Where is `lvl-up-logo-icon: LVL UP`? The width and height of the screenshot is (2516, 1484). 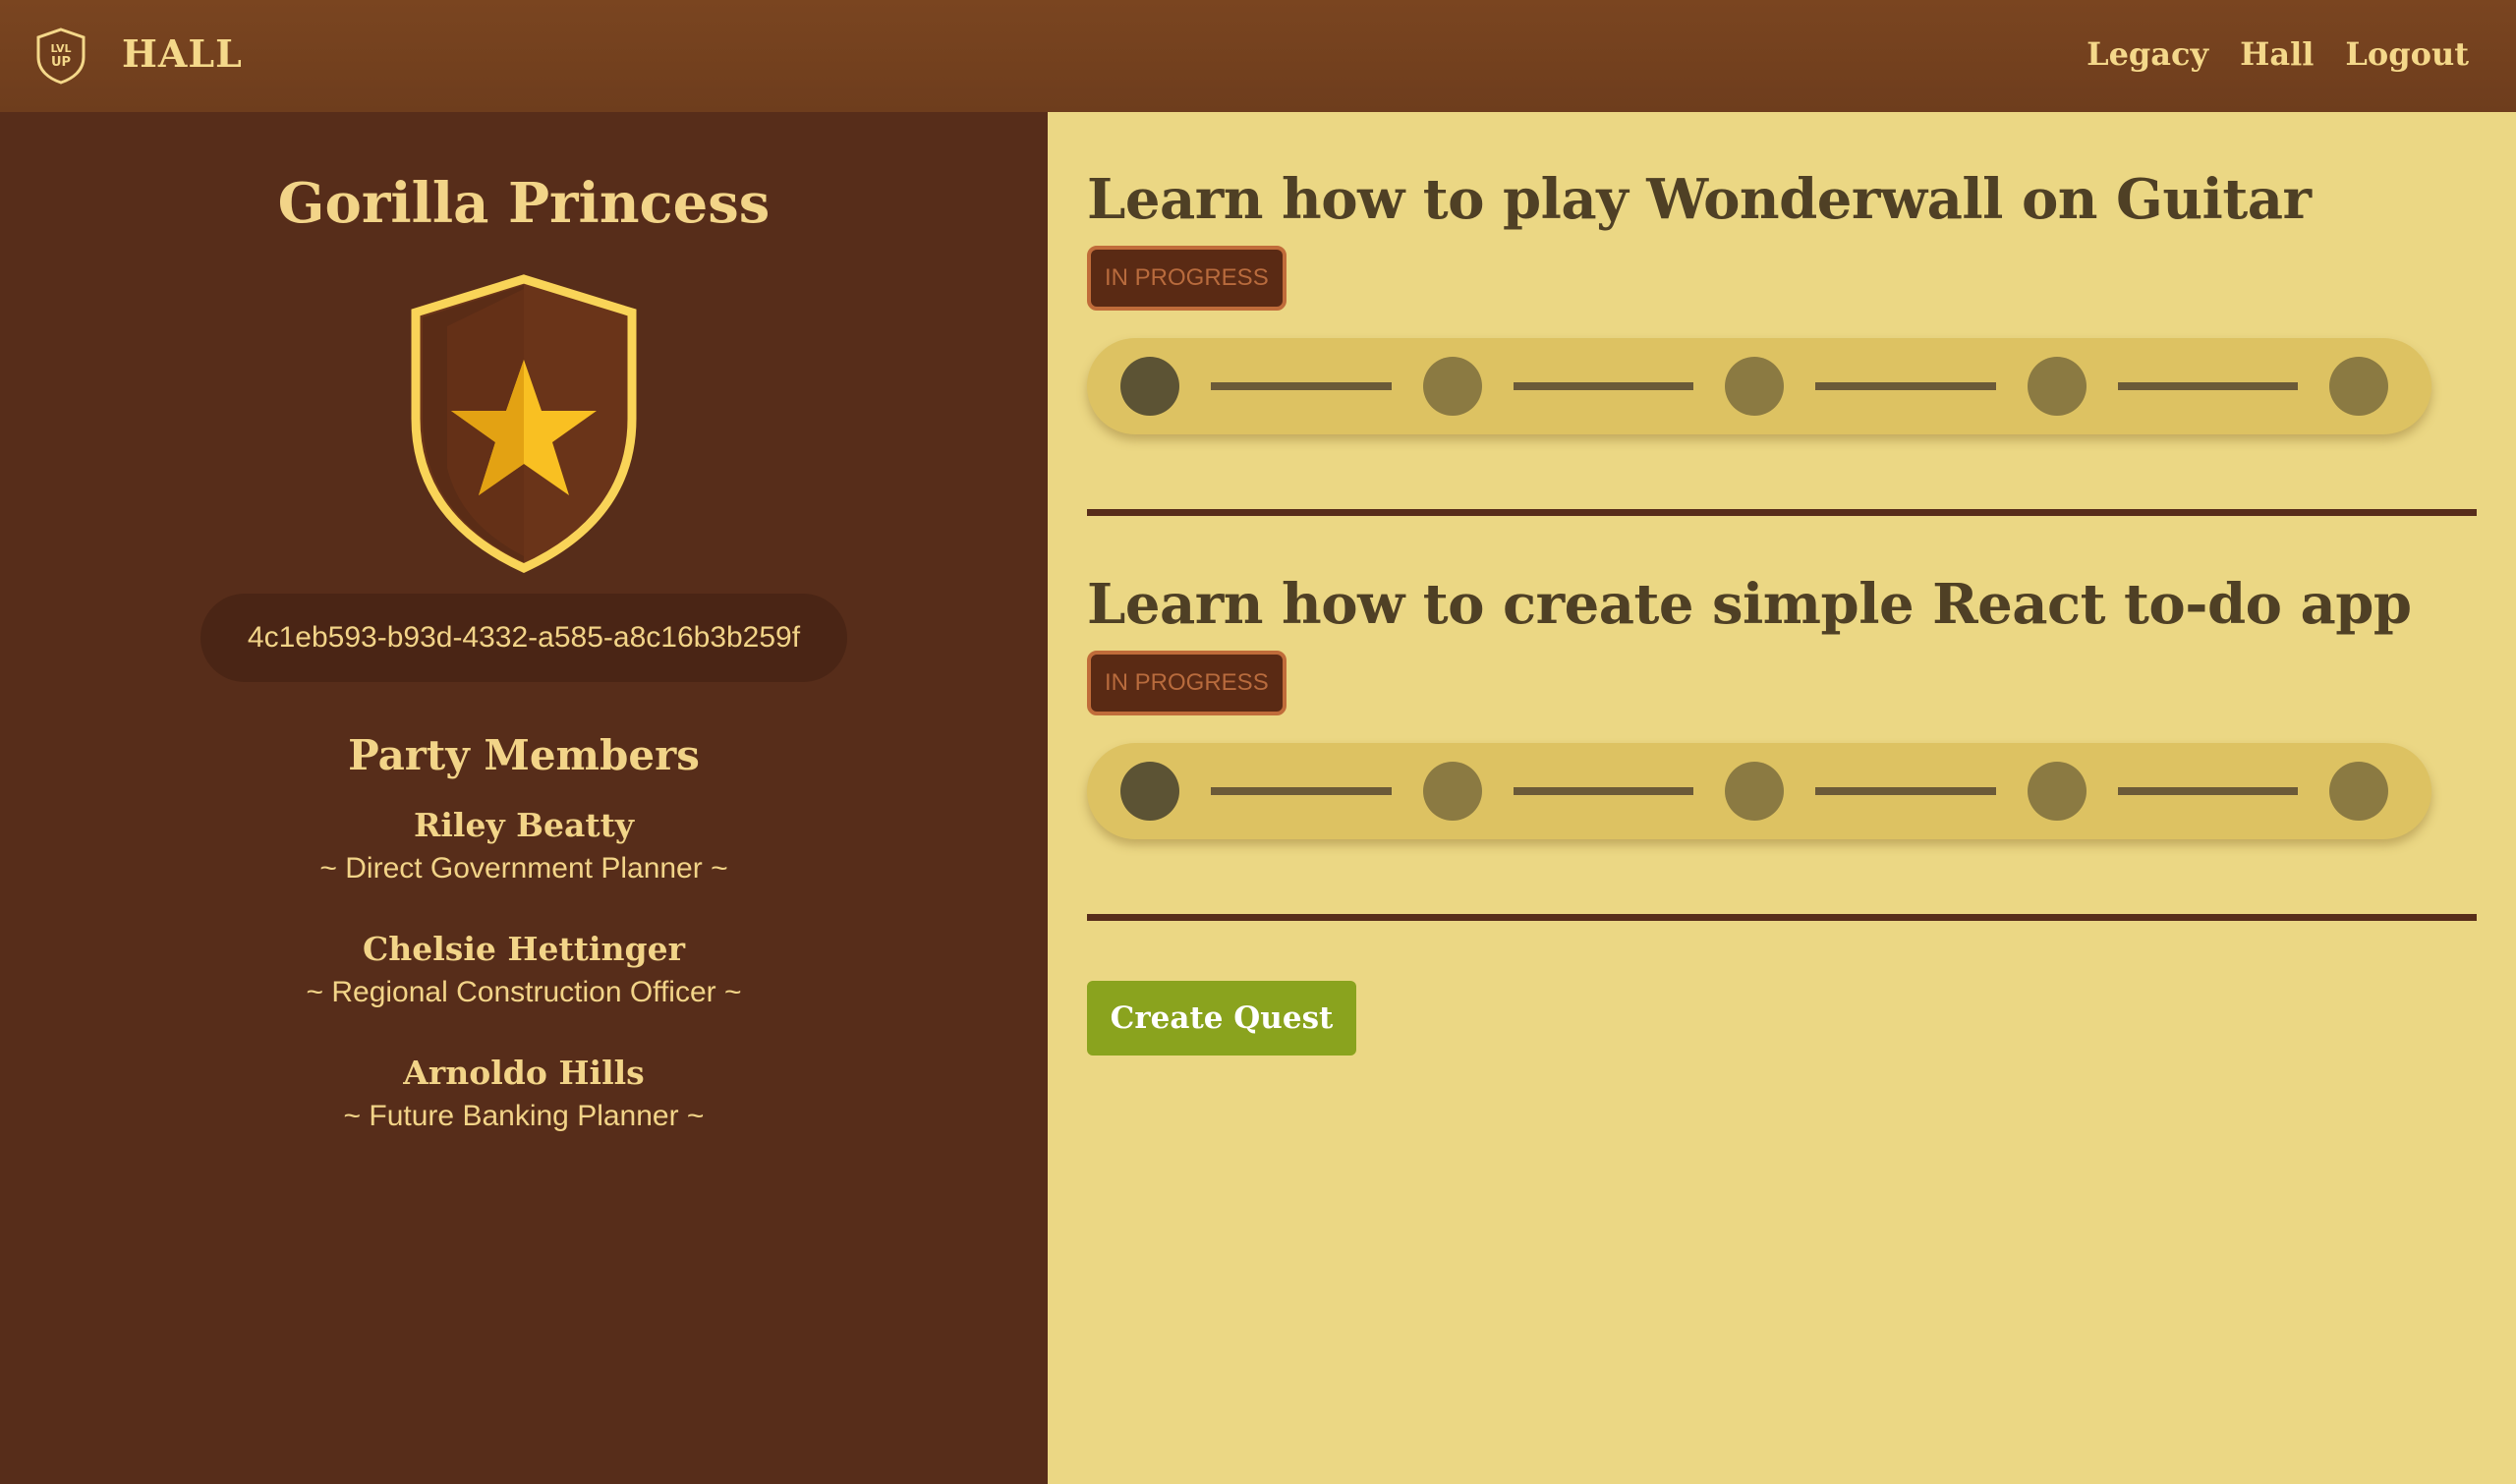 lvl-up-logo-icon: LVL UP is located at coordinates (60, 56).